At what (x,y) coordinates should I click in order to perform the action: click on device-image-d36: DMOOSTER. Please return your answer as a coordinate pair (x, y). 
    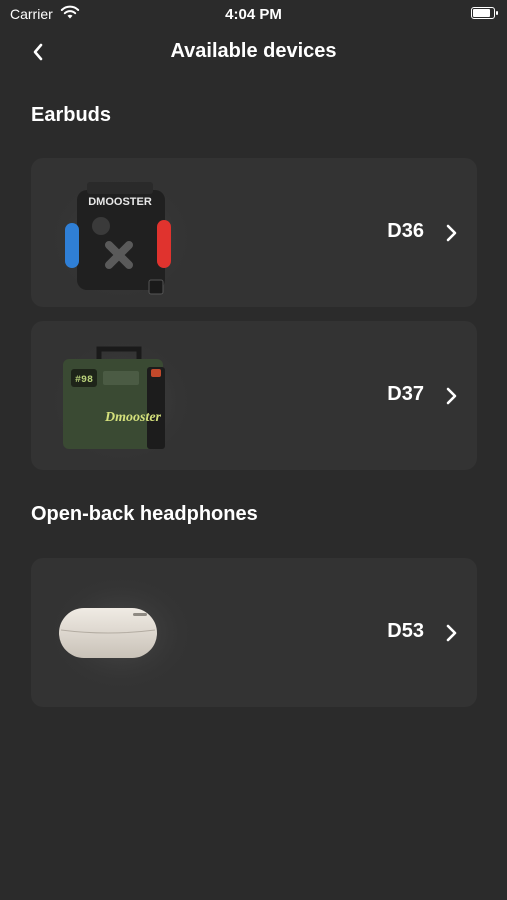
    Looking at the image, I should click on (123, 235).